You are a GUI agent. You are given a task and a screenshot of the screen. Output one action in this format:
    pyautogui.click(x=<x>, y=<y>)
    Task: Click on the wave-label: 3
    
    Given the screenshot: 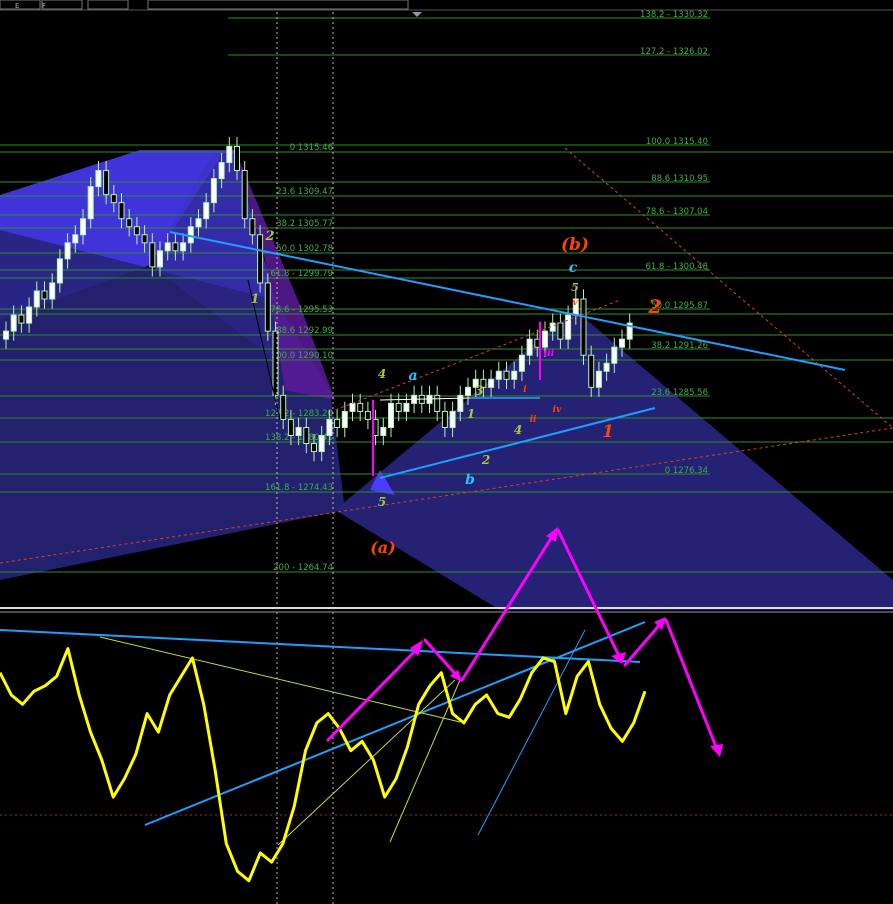 What is the action you would take?
    pyautogui.click(x=478, y=391)
    